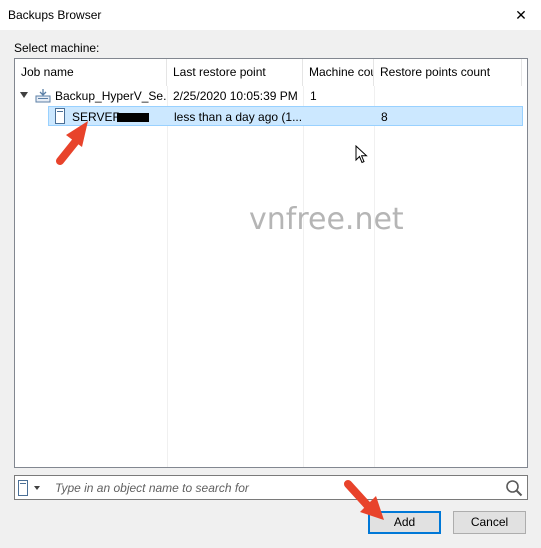  Describe the element at coordinates (338, 72) in the screenshot. I see `column-header-machine-count: Machine cou` at that location.